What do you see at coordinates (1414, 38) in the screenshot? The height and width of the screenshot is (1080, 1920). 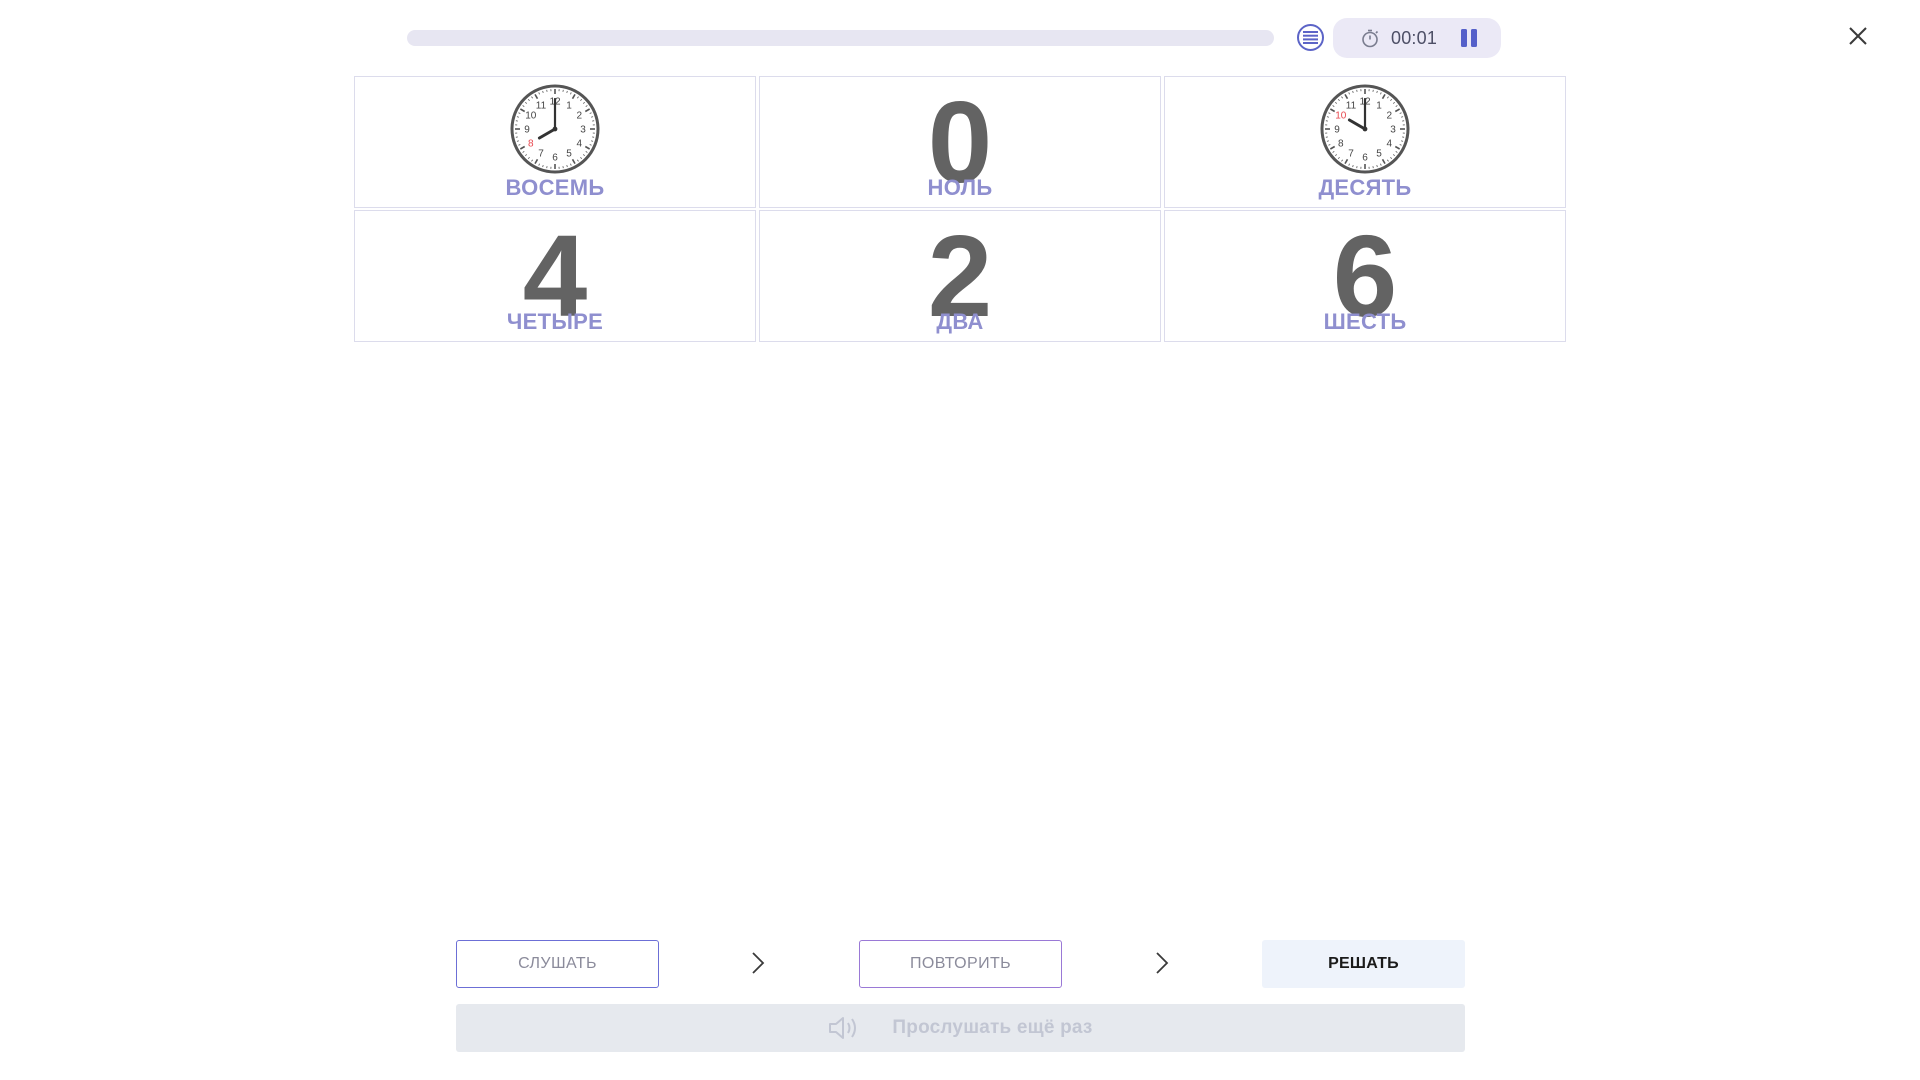 I see `timer-text: 00:01` at bounding box center [1414, 38].